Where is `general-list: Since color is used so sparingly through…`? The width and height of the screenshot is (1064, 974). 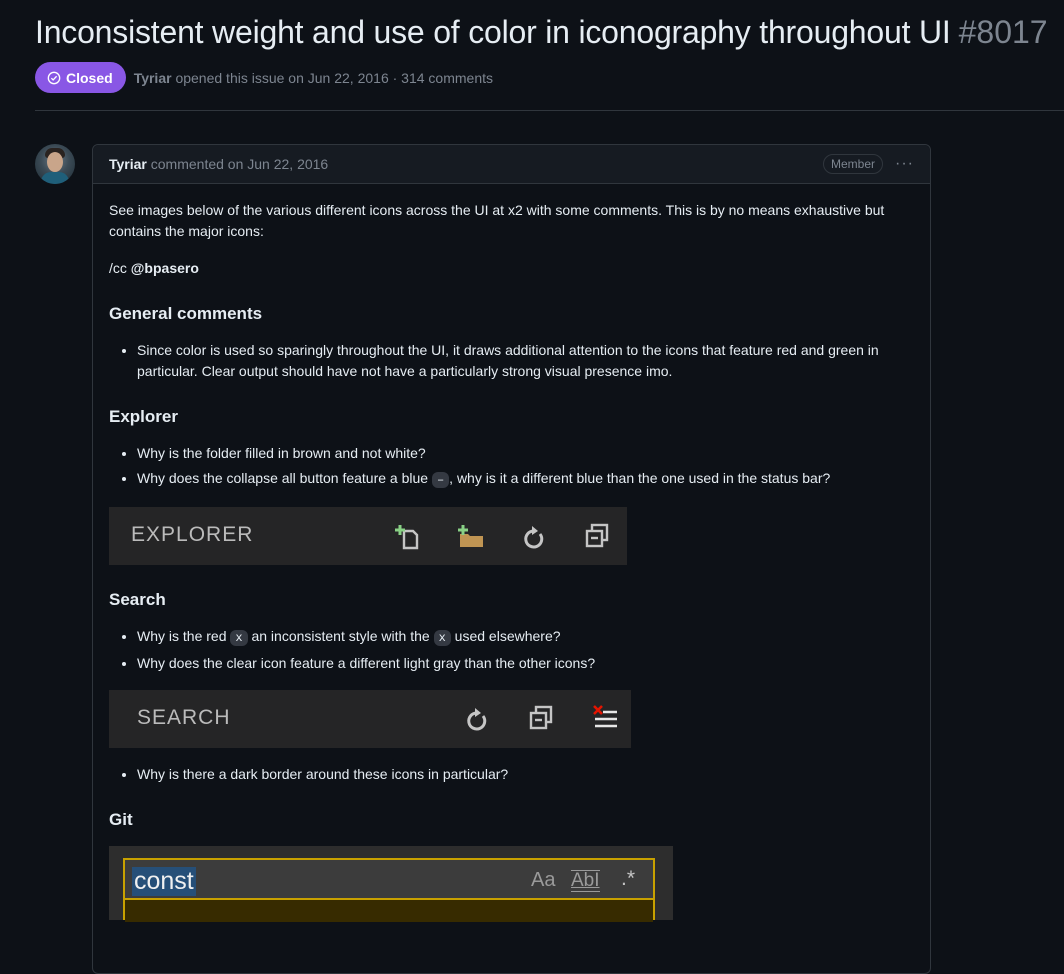
general-list: Since color is used so sparingly through… is located at coordinates (511, 361).